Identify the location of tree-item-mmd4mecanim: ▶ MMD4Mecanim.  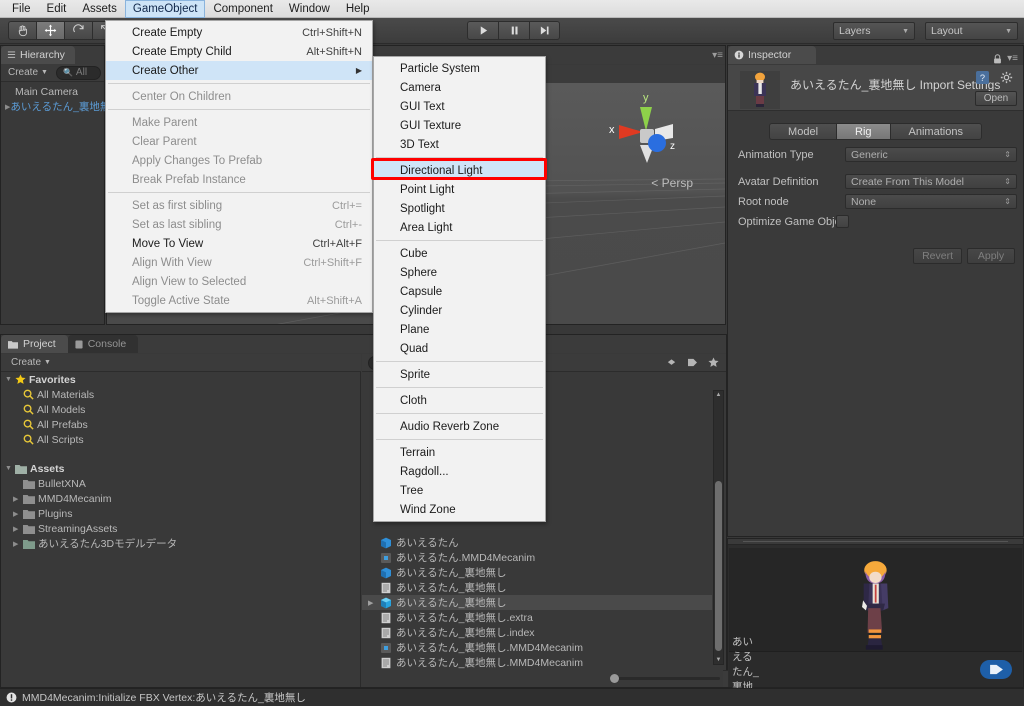
(180, 498).